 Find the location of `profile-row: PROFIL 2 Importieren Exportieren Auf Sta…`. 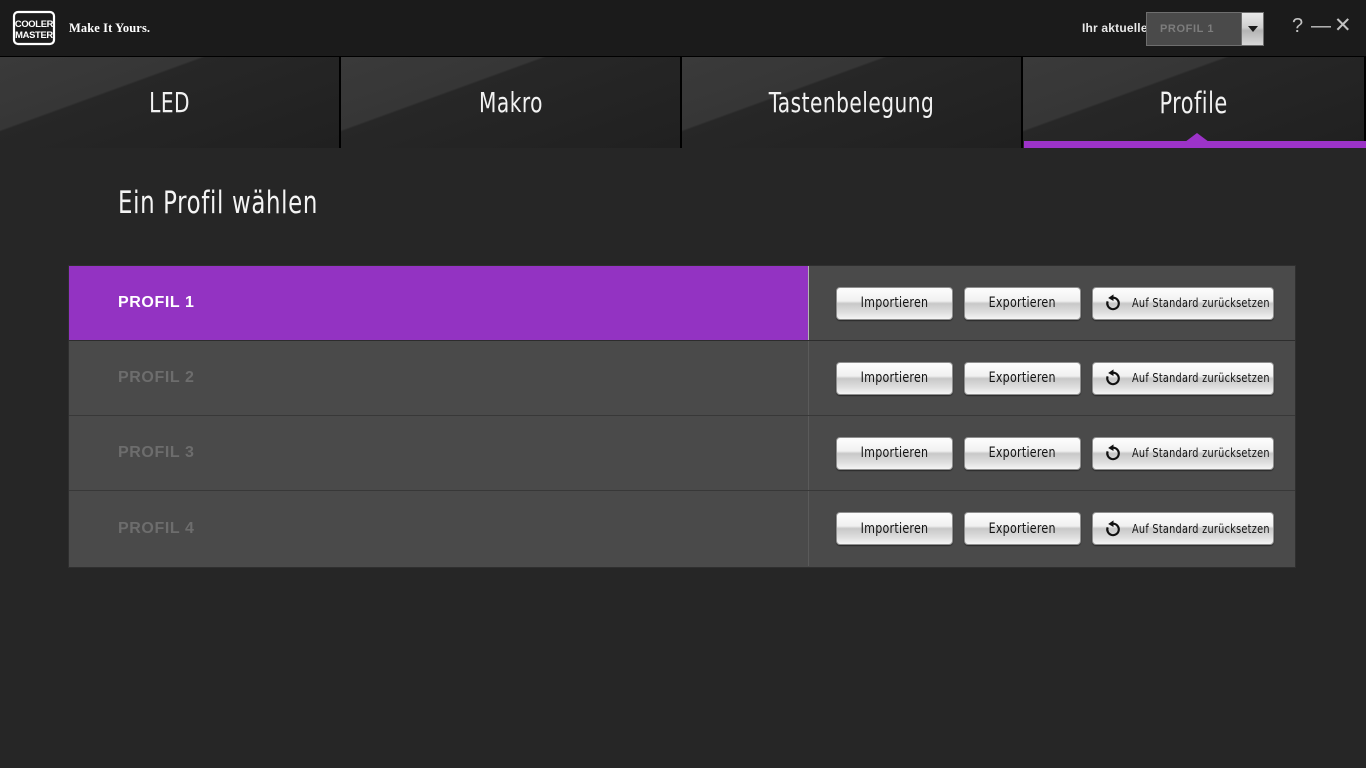

profile-row: PROFIL 2 Importieren Exportieren Auf Sta… is located at coordinates (682, 378).